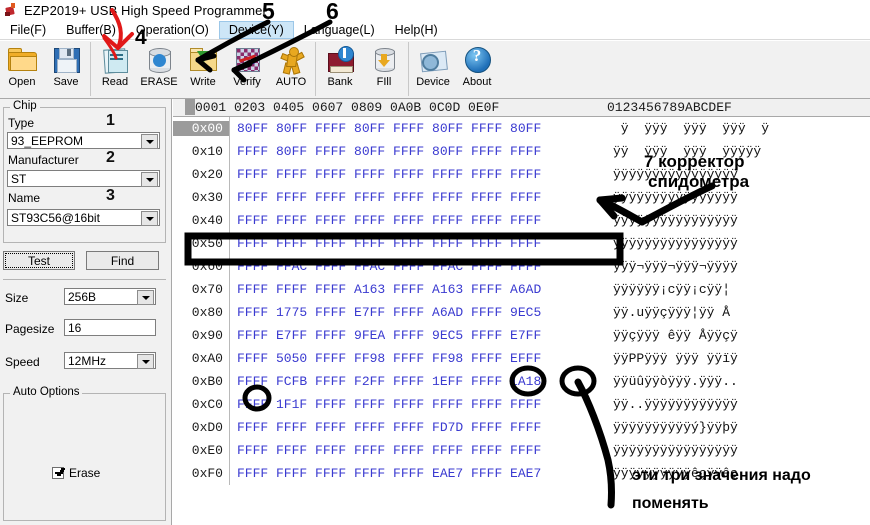  What do you see at coordinates (384, 82) in the screenshot?
I see `toolbar-label-fill: FIll` at bounding box center [384, 82].